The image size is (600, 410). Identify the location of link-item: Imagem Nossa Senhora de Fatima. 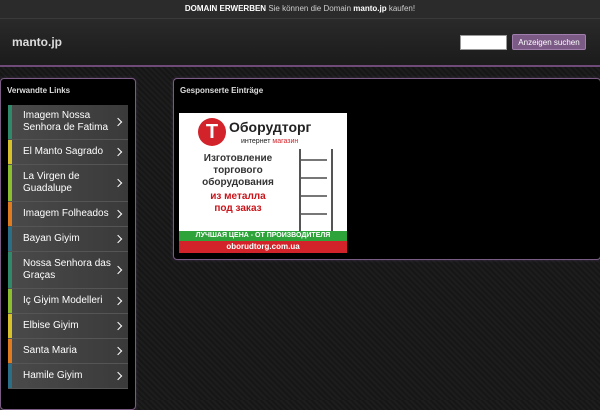
(68, 122).